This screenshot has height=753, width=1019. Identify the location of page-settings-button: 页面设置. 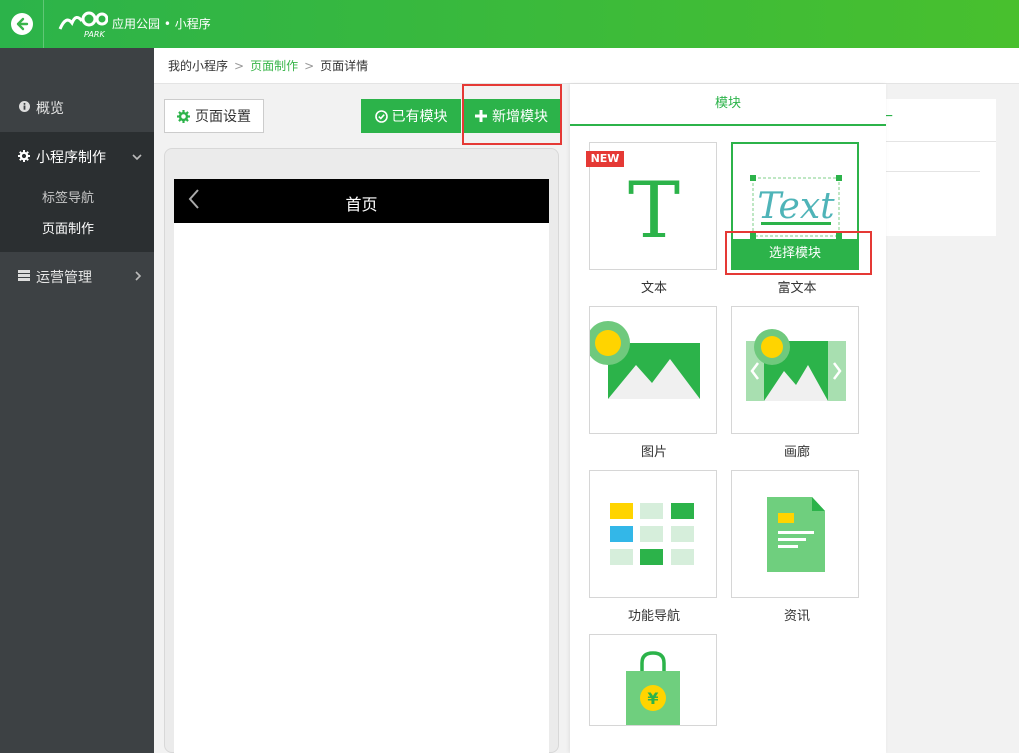
(214, 116).